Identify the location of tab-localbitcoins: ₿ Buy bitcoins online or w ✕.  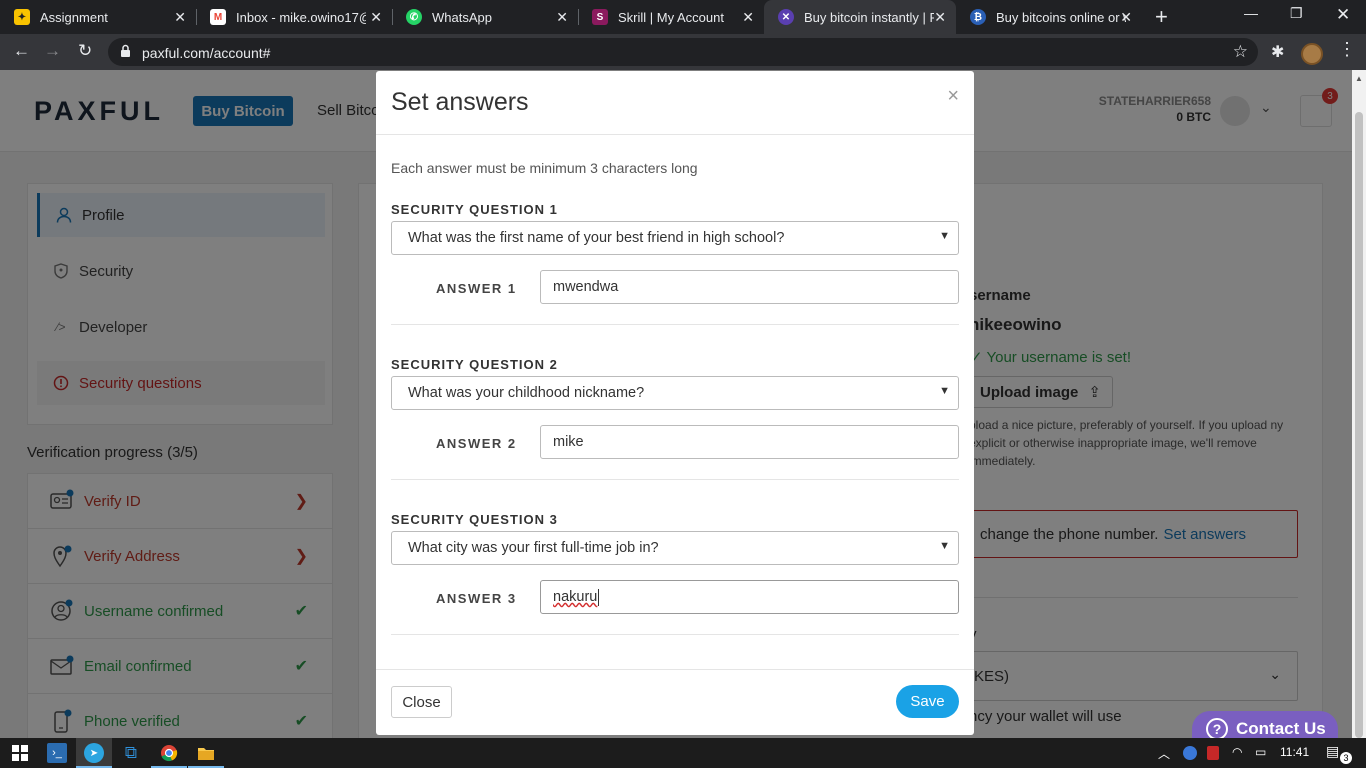
(1049, 17).